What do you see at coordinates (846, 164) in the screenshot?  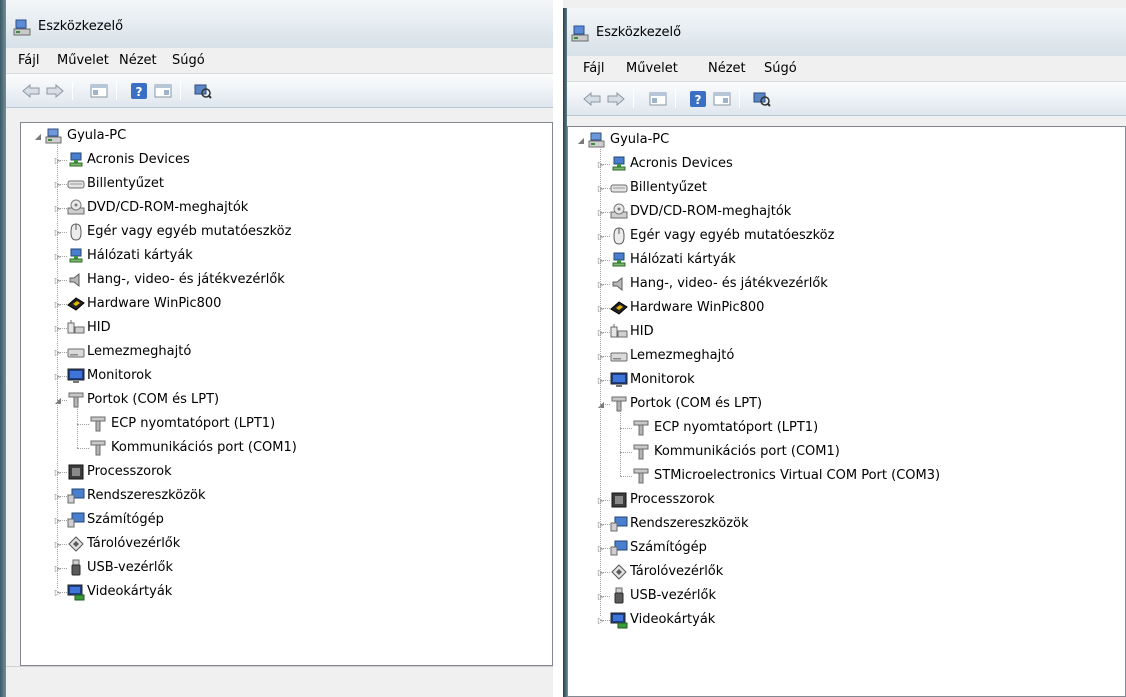 I see `tree-category-acronis-devices: ▷ Acronis Devices` at bounding box center [846, 164].